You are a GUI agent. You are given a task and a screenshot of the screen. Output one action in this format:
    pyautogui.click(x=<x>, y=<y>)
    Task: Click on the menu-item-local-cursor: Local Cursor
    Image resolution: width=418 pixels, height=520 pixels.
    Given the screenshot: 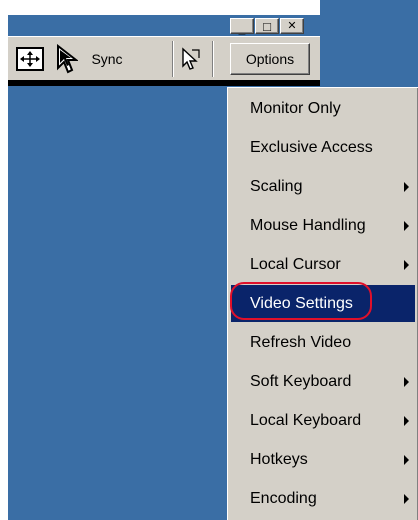 What is the action you would take?
    pyautogui.click(x=323, y=264)
    